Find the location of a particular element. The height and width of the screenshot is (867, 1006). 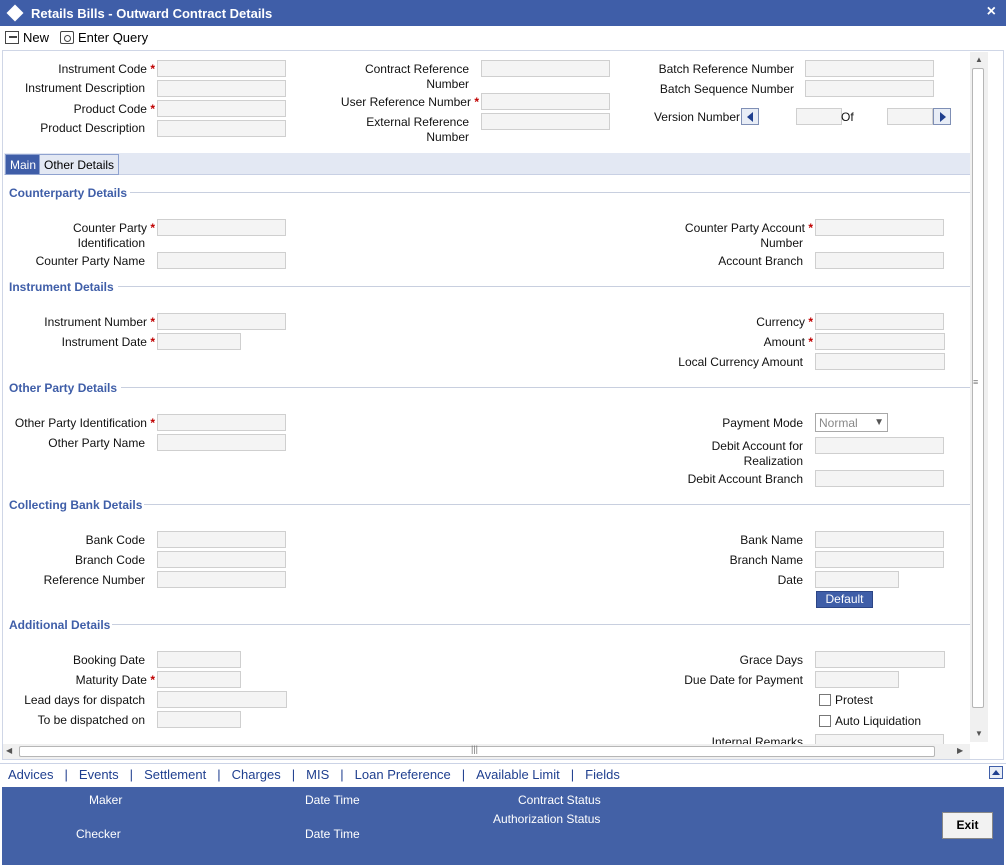

user-reference-input is located at coordinates (545, 101).